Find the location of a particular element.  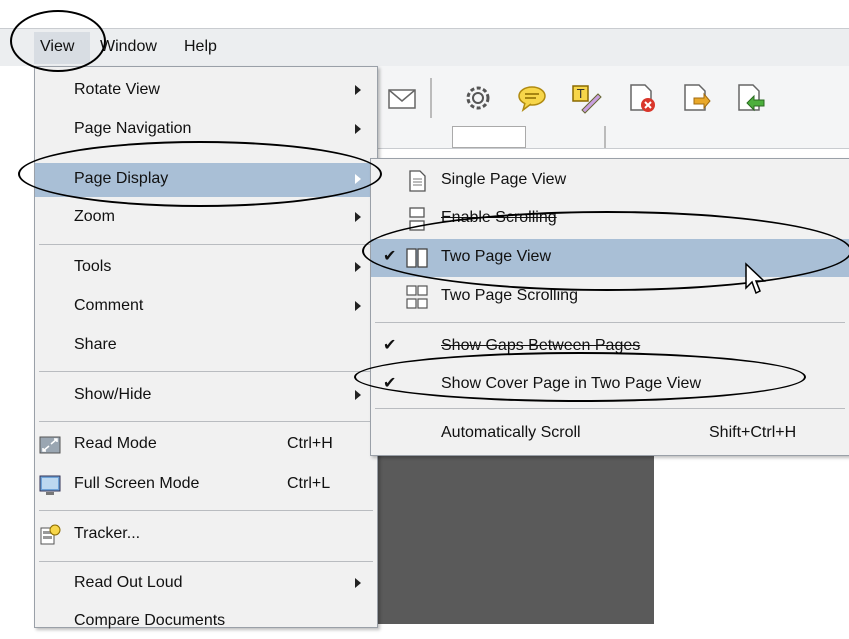

menu-item-zoom: Zoom is located at coordinates (206, 218).